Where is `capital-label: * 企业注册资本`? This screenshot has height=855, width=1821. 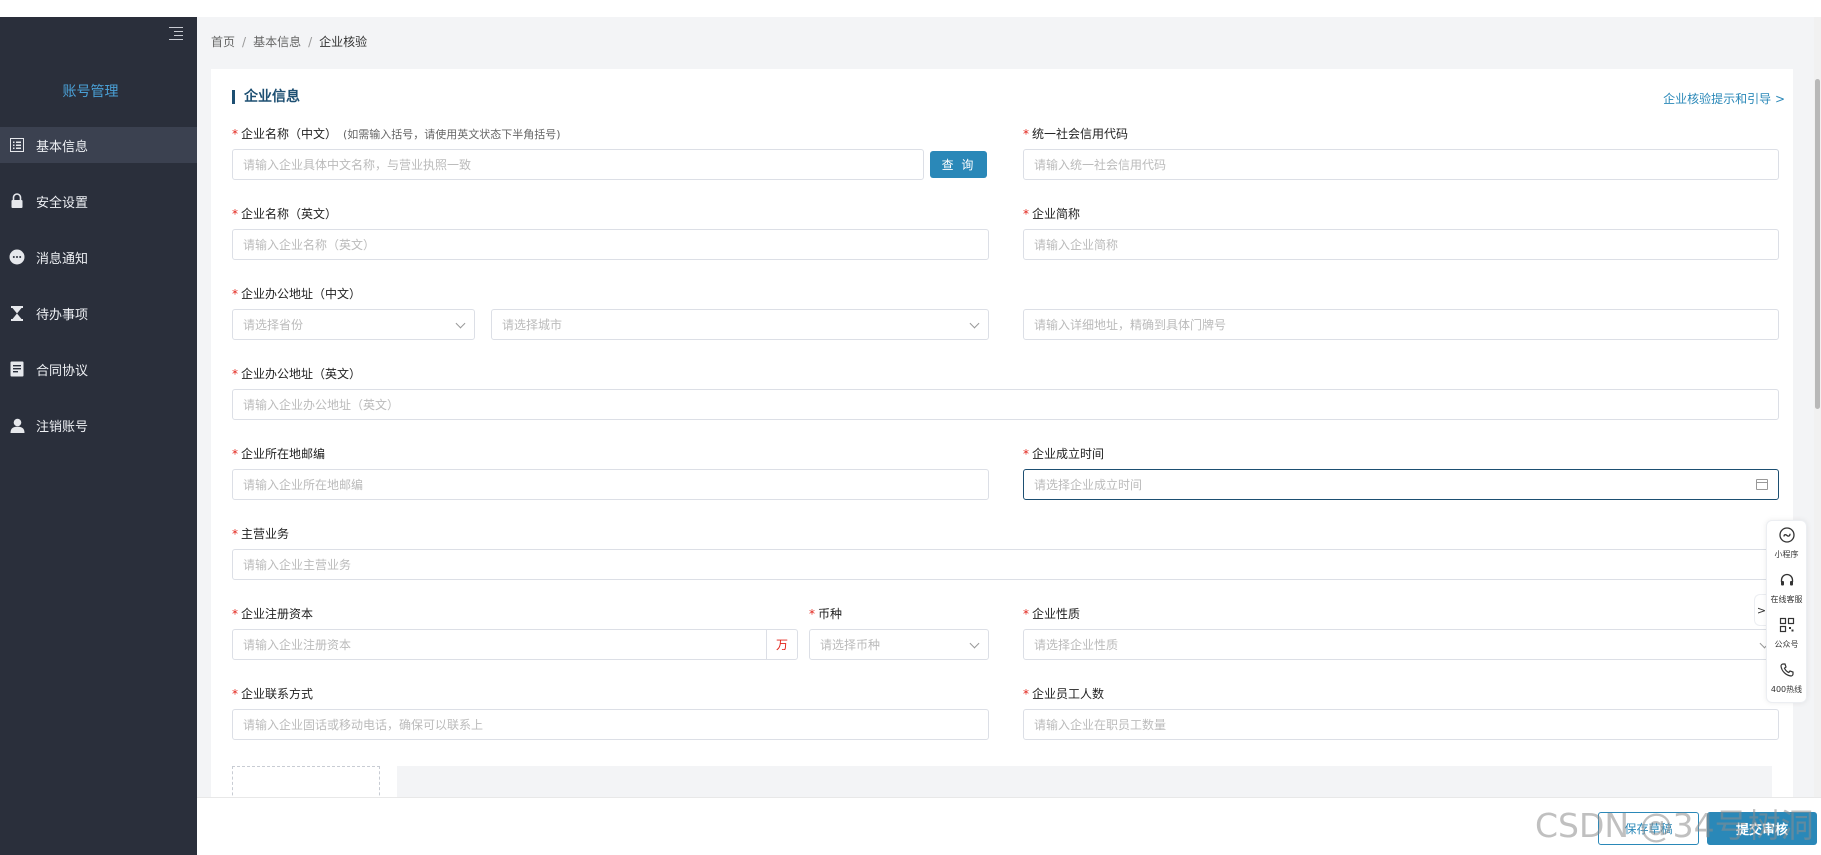 capital-label: * 企业注册资本 is located at coordinates (273, 614).